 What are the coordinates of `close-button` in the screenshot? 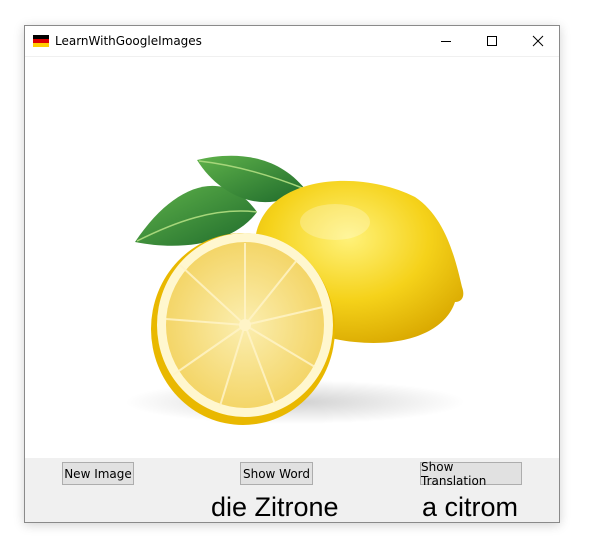 It's located at (538, 41).